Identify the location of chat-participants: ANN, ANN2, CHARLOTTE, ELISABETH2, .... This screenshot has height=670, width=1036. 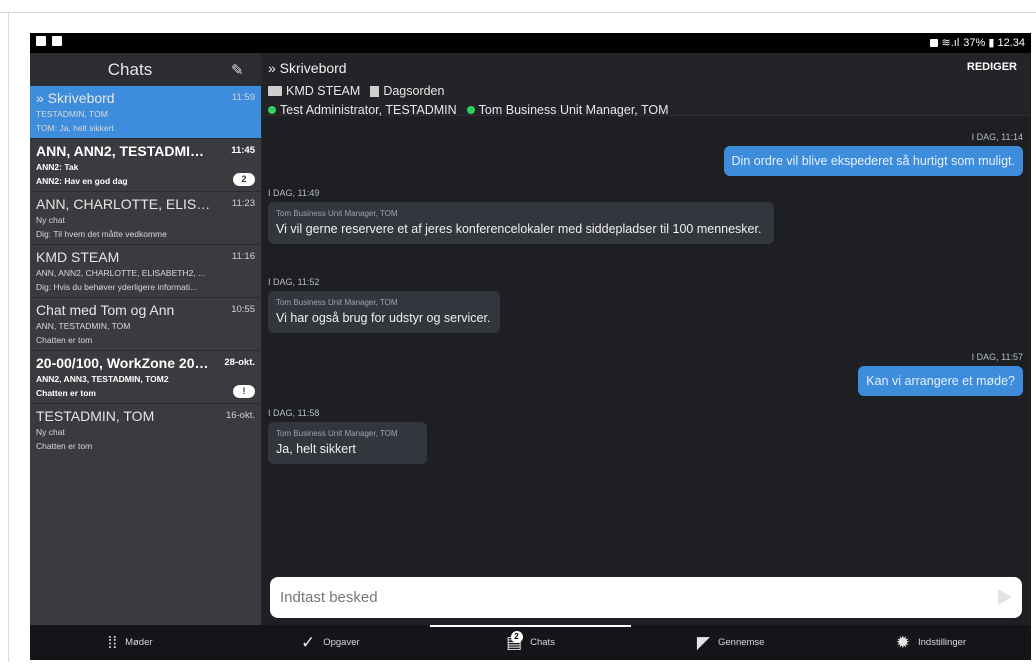
(121, 273).